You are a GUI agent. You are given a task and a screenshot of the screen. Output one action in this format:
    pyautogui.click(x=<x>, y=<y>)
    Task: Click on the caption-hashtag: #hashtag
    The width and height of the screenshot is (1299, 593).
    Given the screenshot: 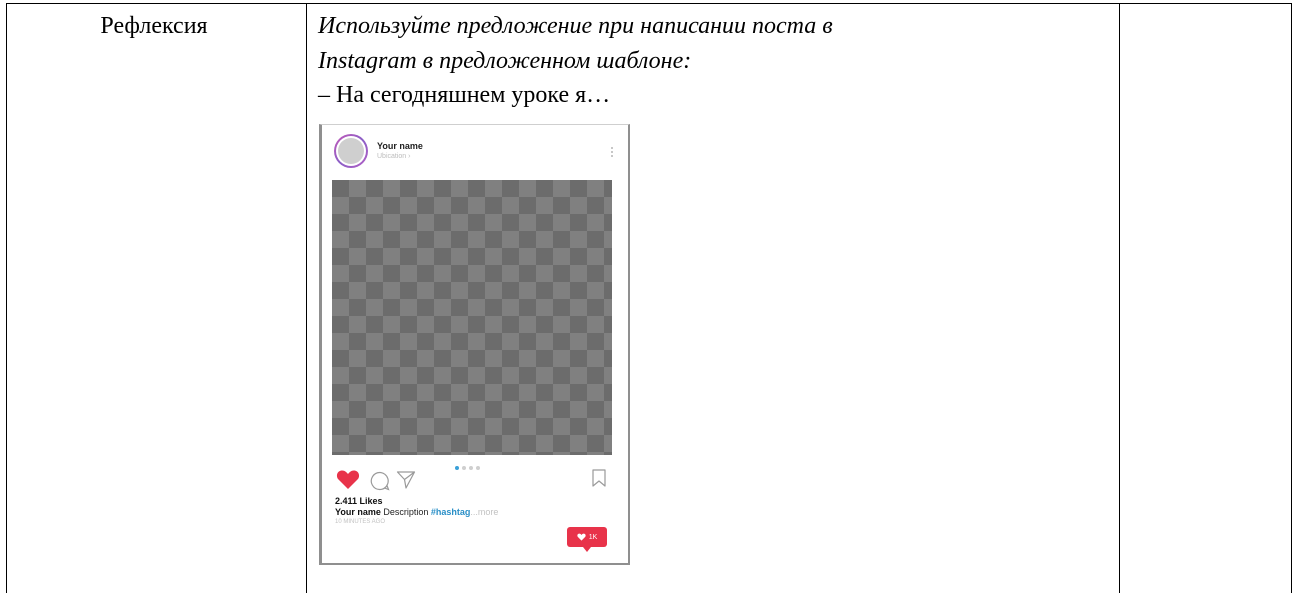 What is the action you would take?
    pyautogui.click(x=450, y=512)
    